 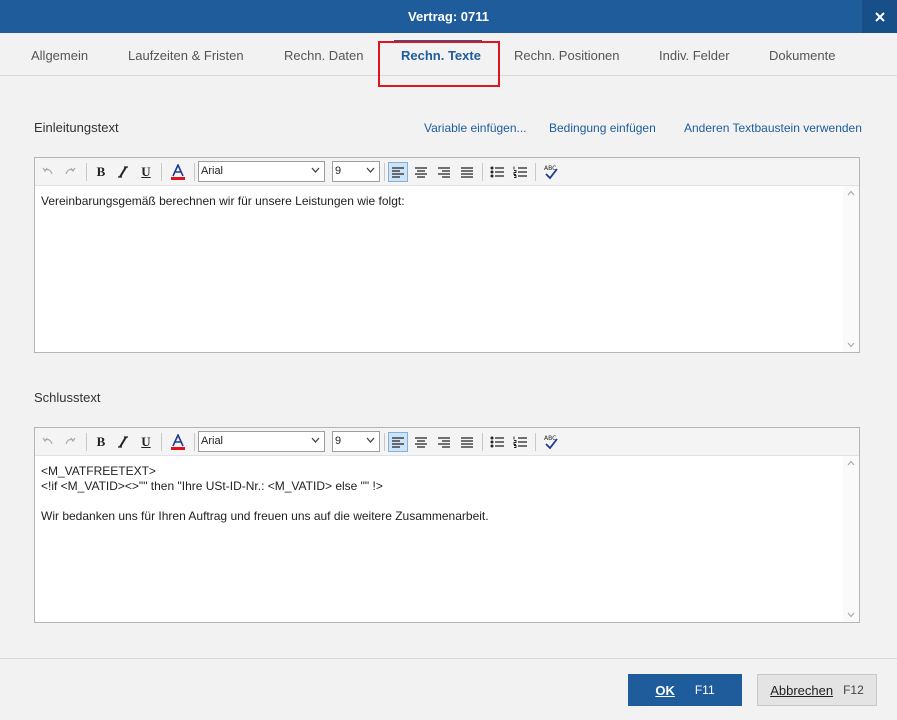 I want to click on underline-icon: U, so click(x=146, y=441).